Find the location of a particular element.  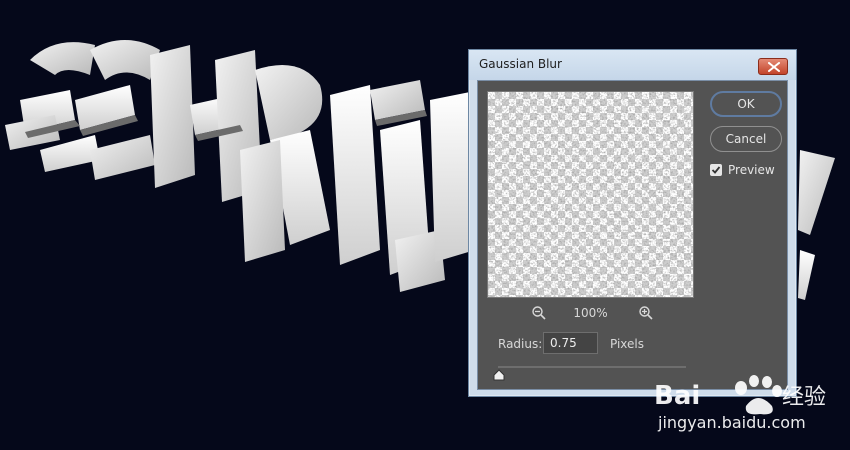

zoom-in-icon is located at coordinates (646, 313).